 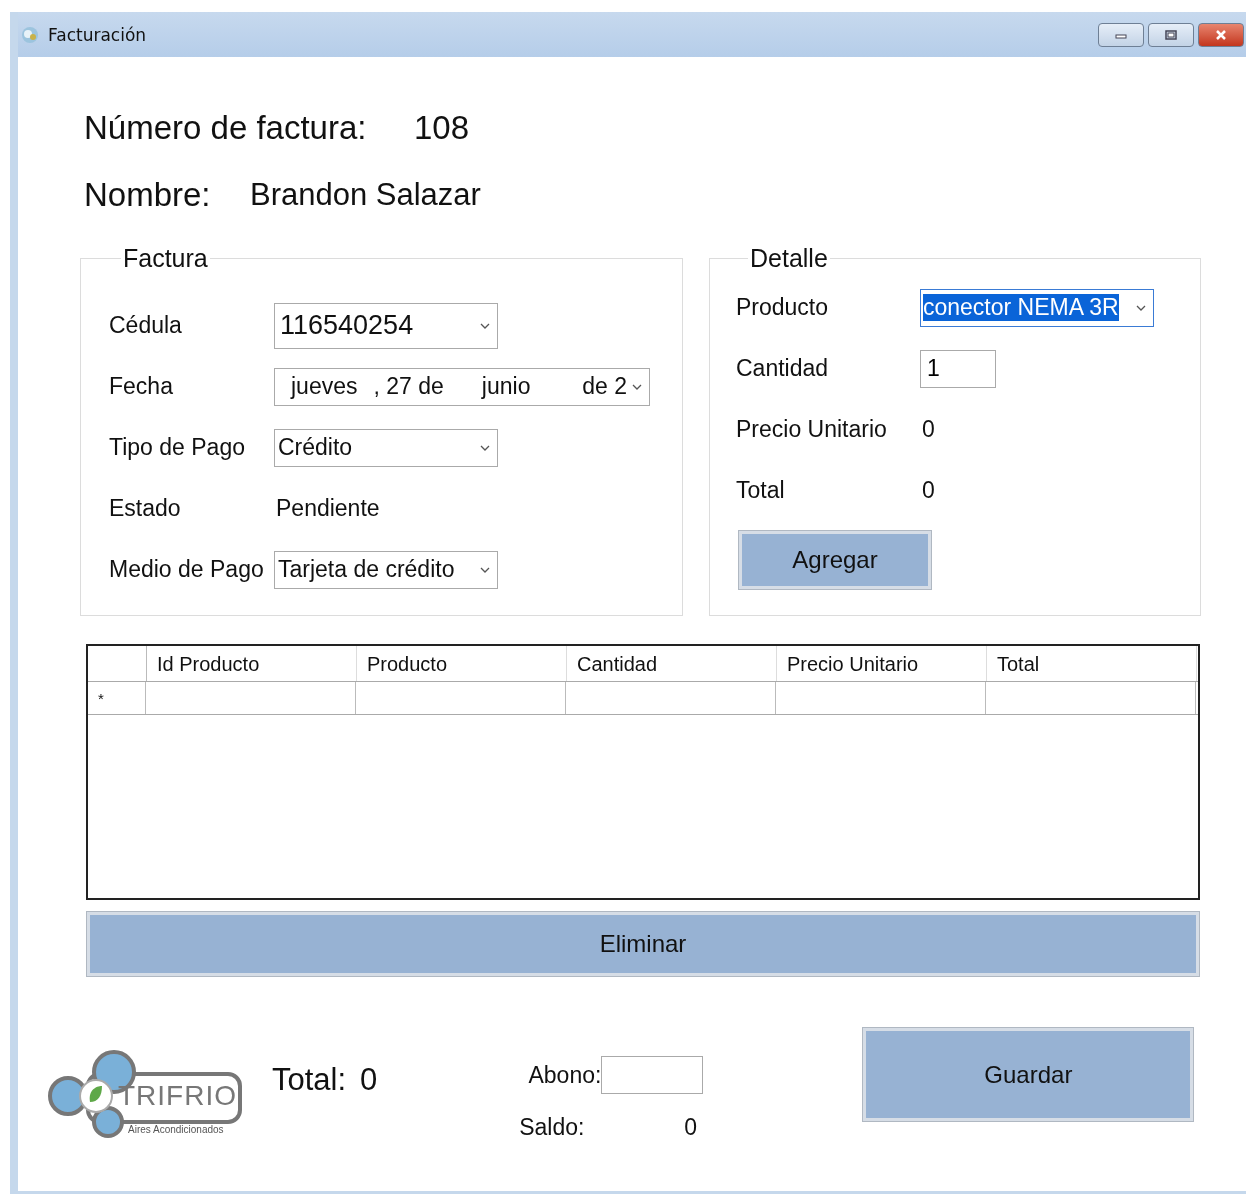 I want to click on payment-field, so click(x=652, y=1075).